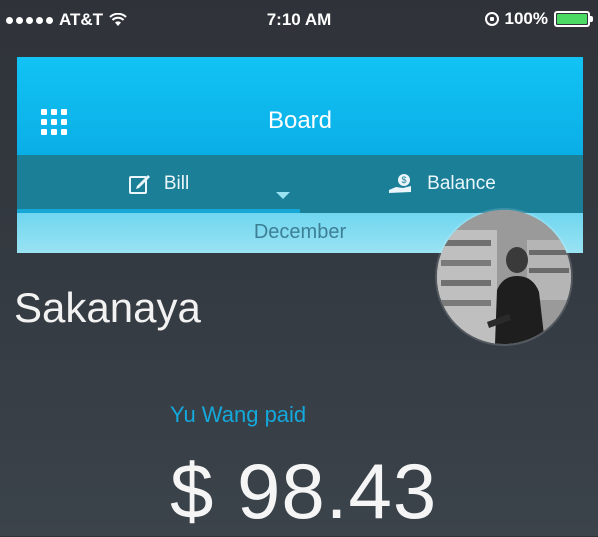  What do you see at coordinates (299, 20) in the screenshot?
I see `status-bar: AT&T 7:10 AM 100%` at bounding box center [299, 20].